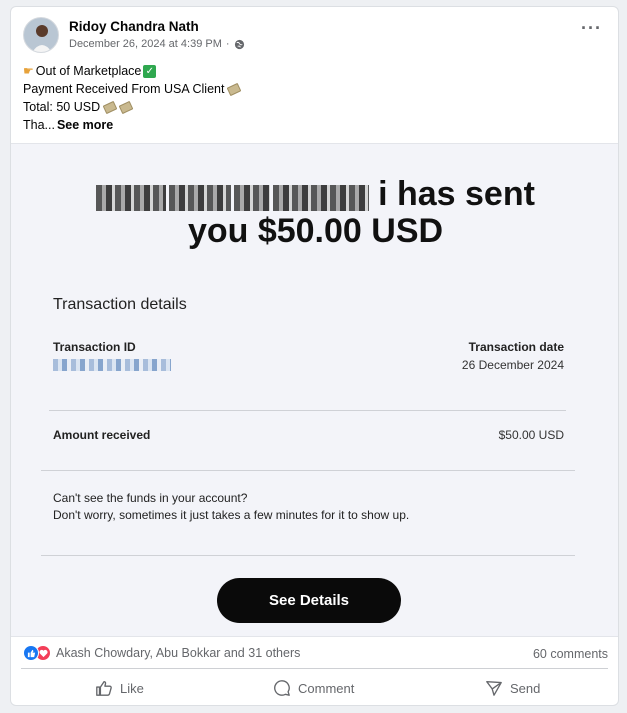 Image resolution: width=627 pixels, height=713 pixels. I want to click on comments-count: 60 comments, so click(570, 654).